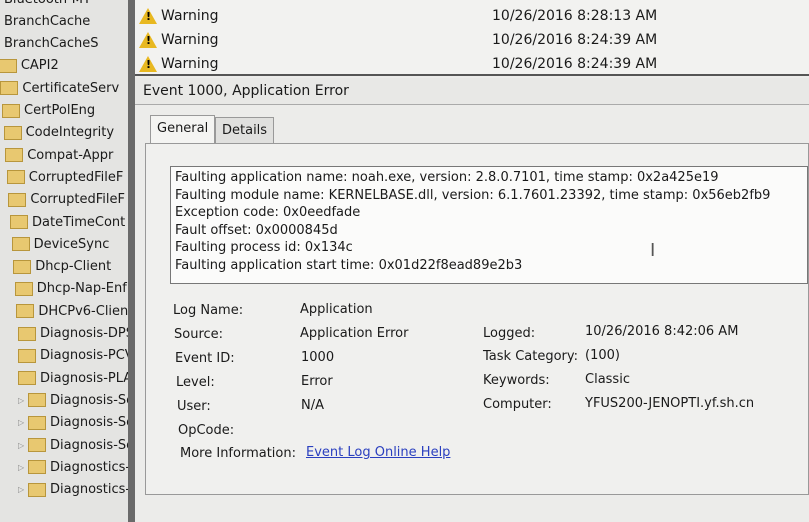 The width and height of the screenshot is (809, 522). I want to click on event-log-help-link: Event Log Online Help, so click(378, 452).